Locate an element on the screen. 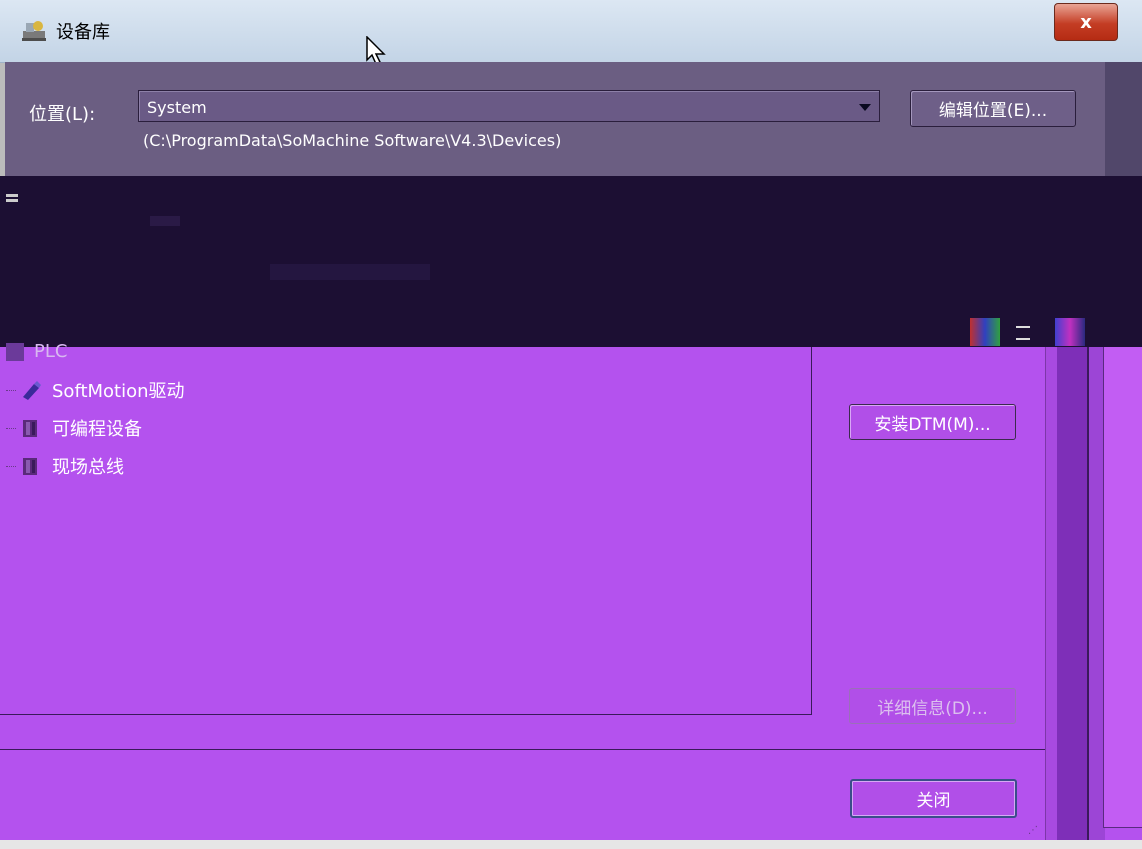 The width and height of the screenshot is (1142, 849). tree-item-label: SoftMotion驱动 is located at coordinates (118, 391).